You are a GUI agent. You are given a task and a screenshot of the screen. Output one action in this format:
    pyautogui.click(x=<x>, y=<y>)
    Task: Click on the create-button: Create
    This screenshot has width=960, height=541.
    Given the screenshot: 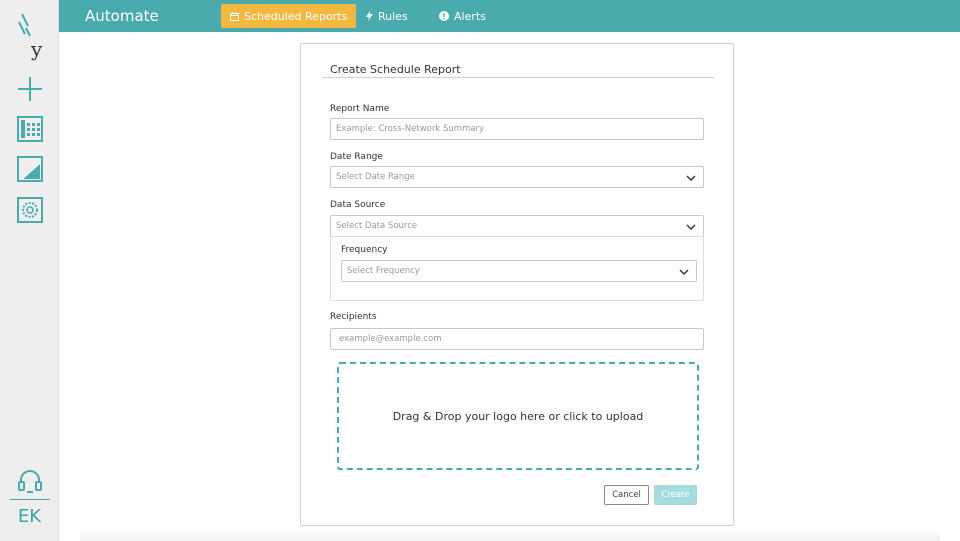 What is the action you would take?
    pyautogui.click(x=675, y=495)
    